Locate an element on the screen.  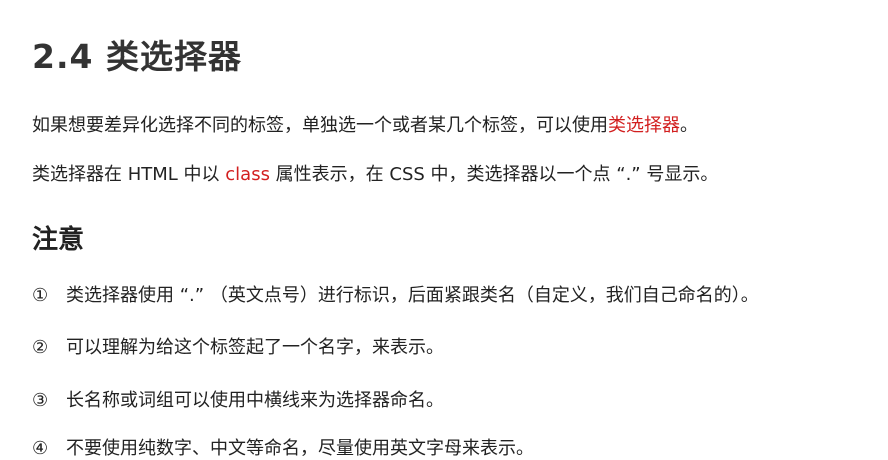
note-item: ② 可以理解为给这个标签起了一个名字，来表示。 is located at coordinates (238, 346).